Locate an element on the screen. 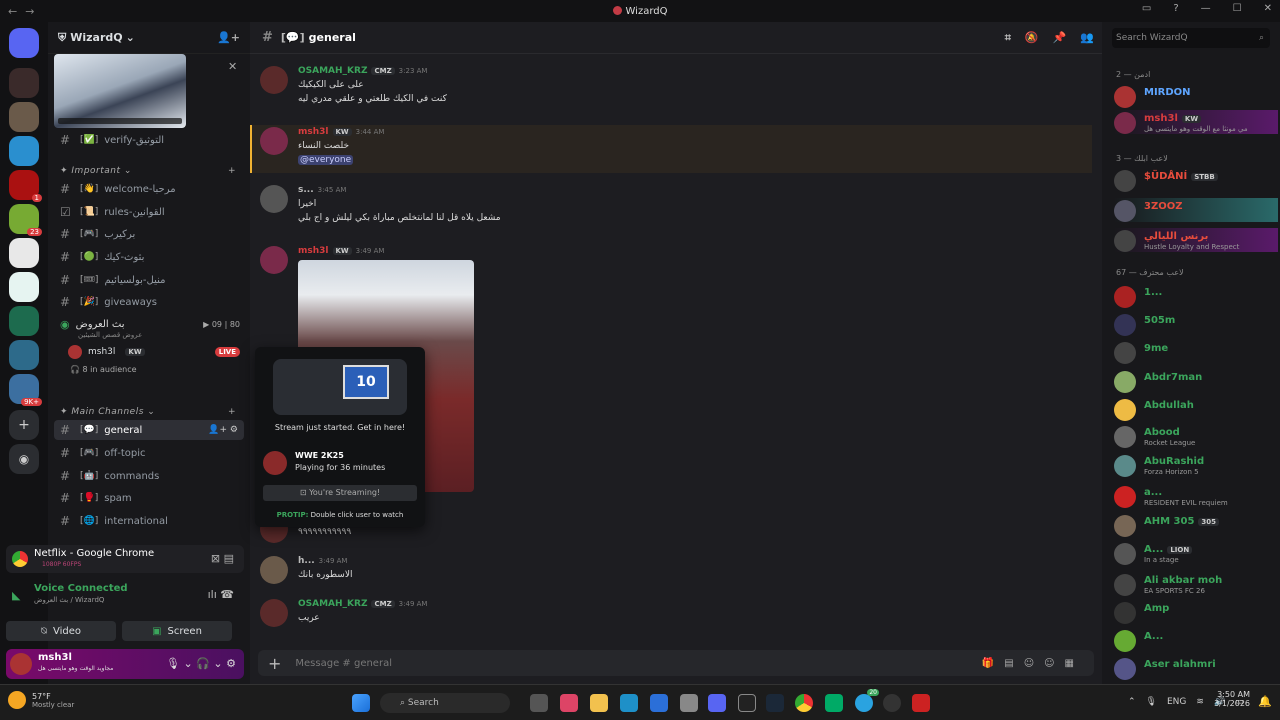 Image resolution: width=1280 pixels, height=720 pixels. discover-icon: ◉ is located at coordinates (24, 459).